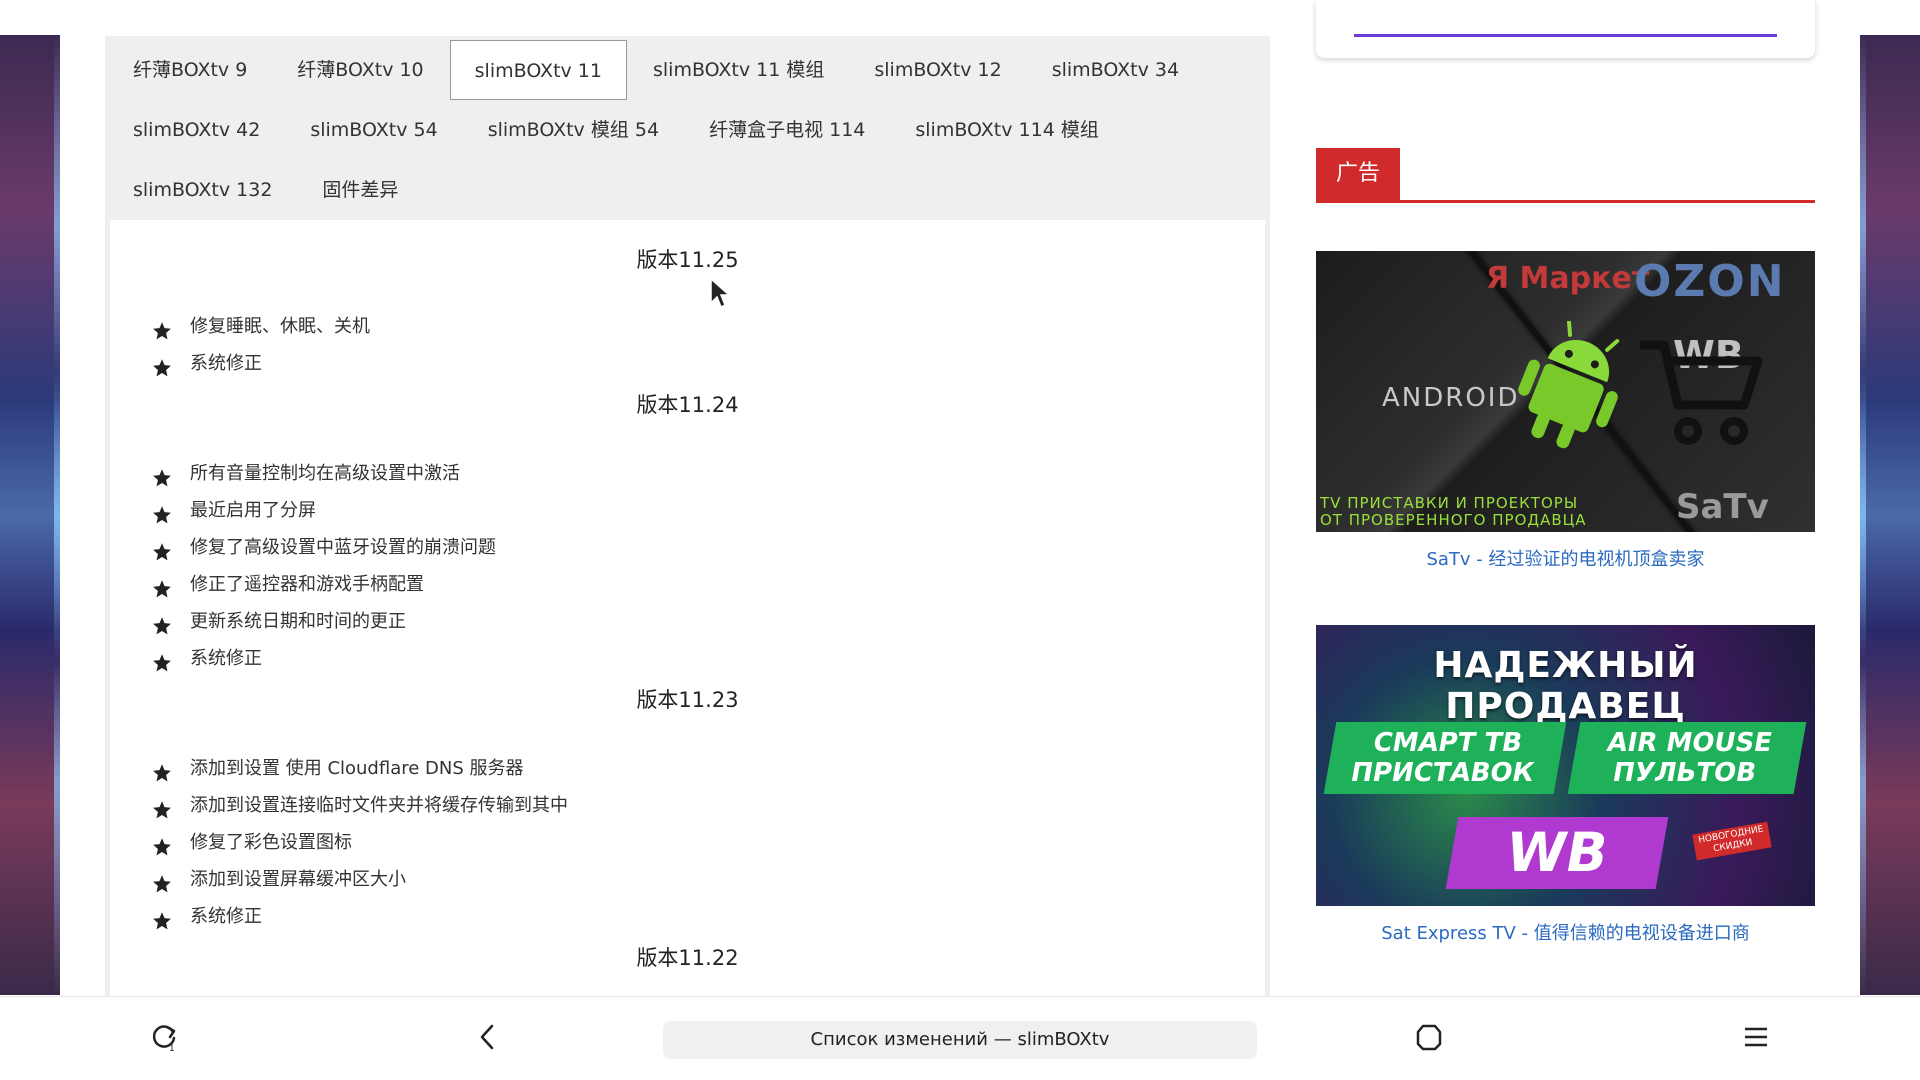  I want to click on tab-5: slimBOXtv 34, so click(1115, 70).